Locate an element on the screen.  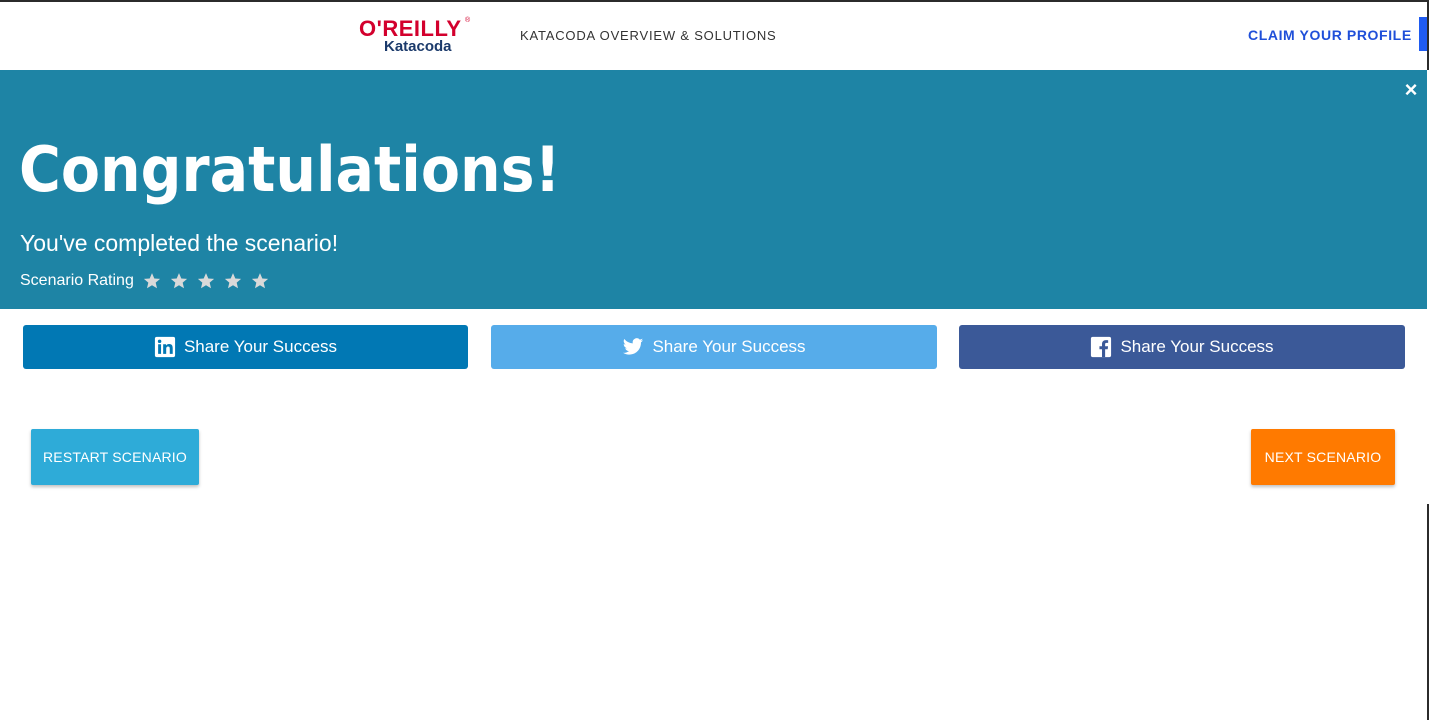
share-facebook-label: Share Your Success is located at coordinates (1197, 346).